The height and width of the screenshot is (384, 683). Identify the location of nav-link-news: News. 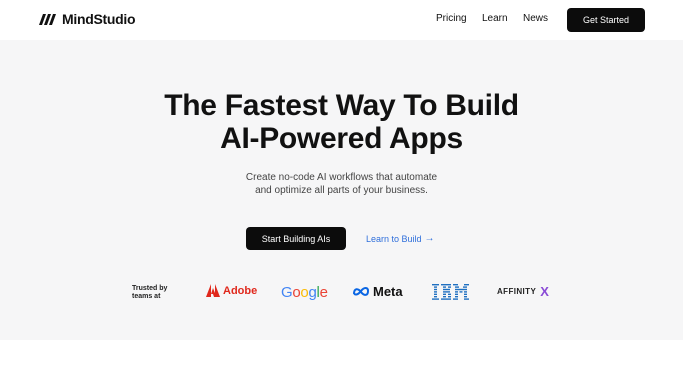
(535, 18).